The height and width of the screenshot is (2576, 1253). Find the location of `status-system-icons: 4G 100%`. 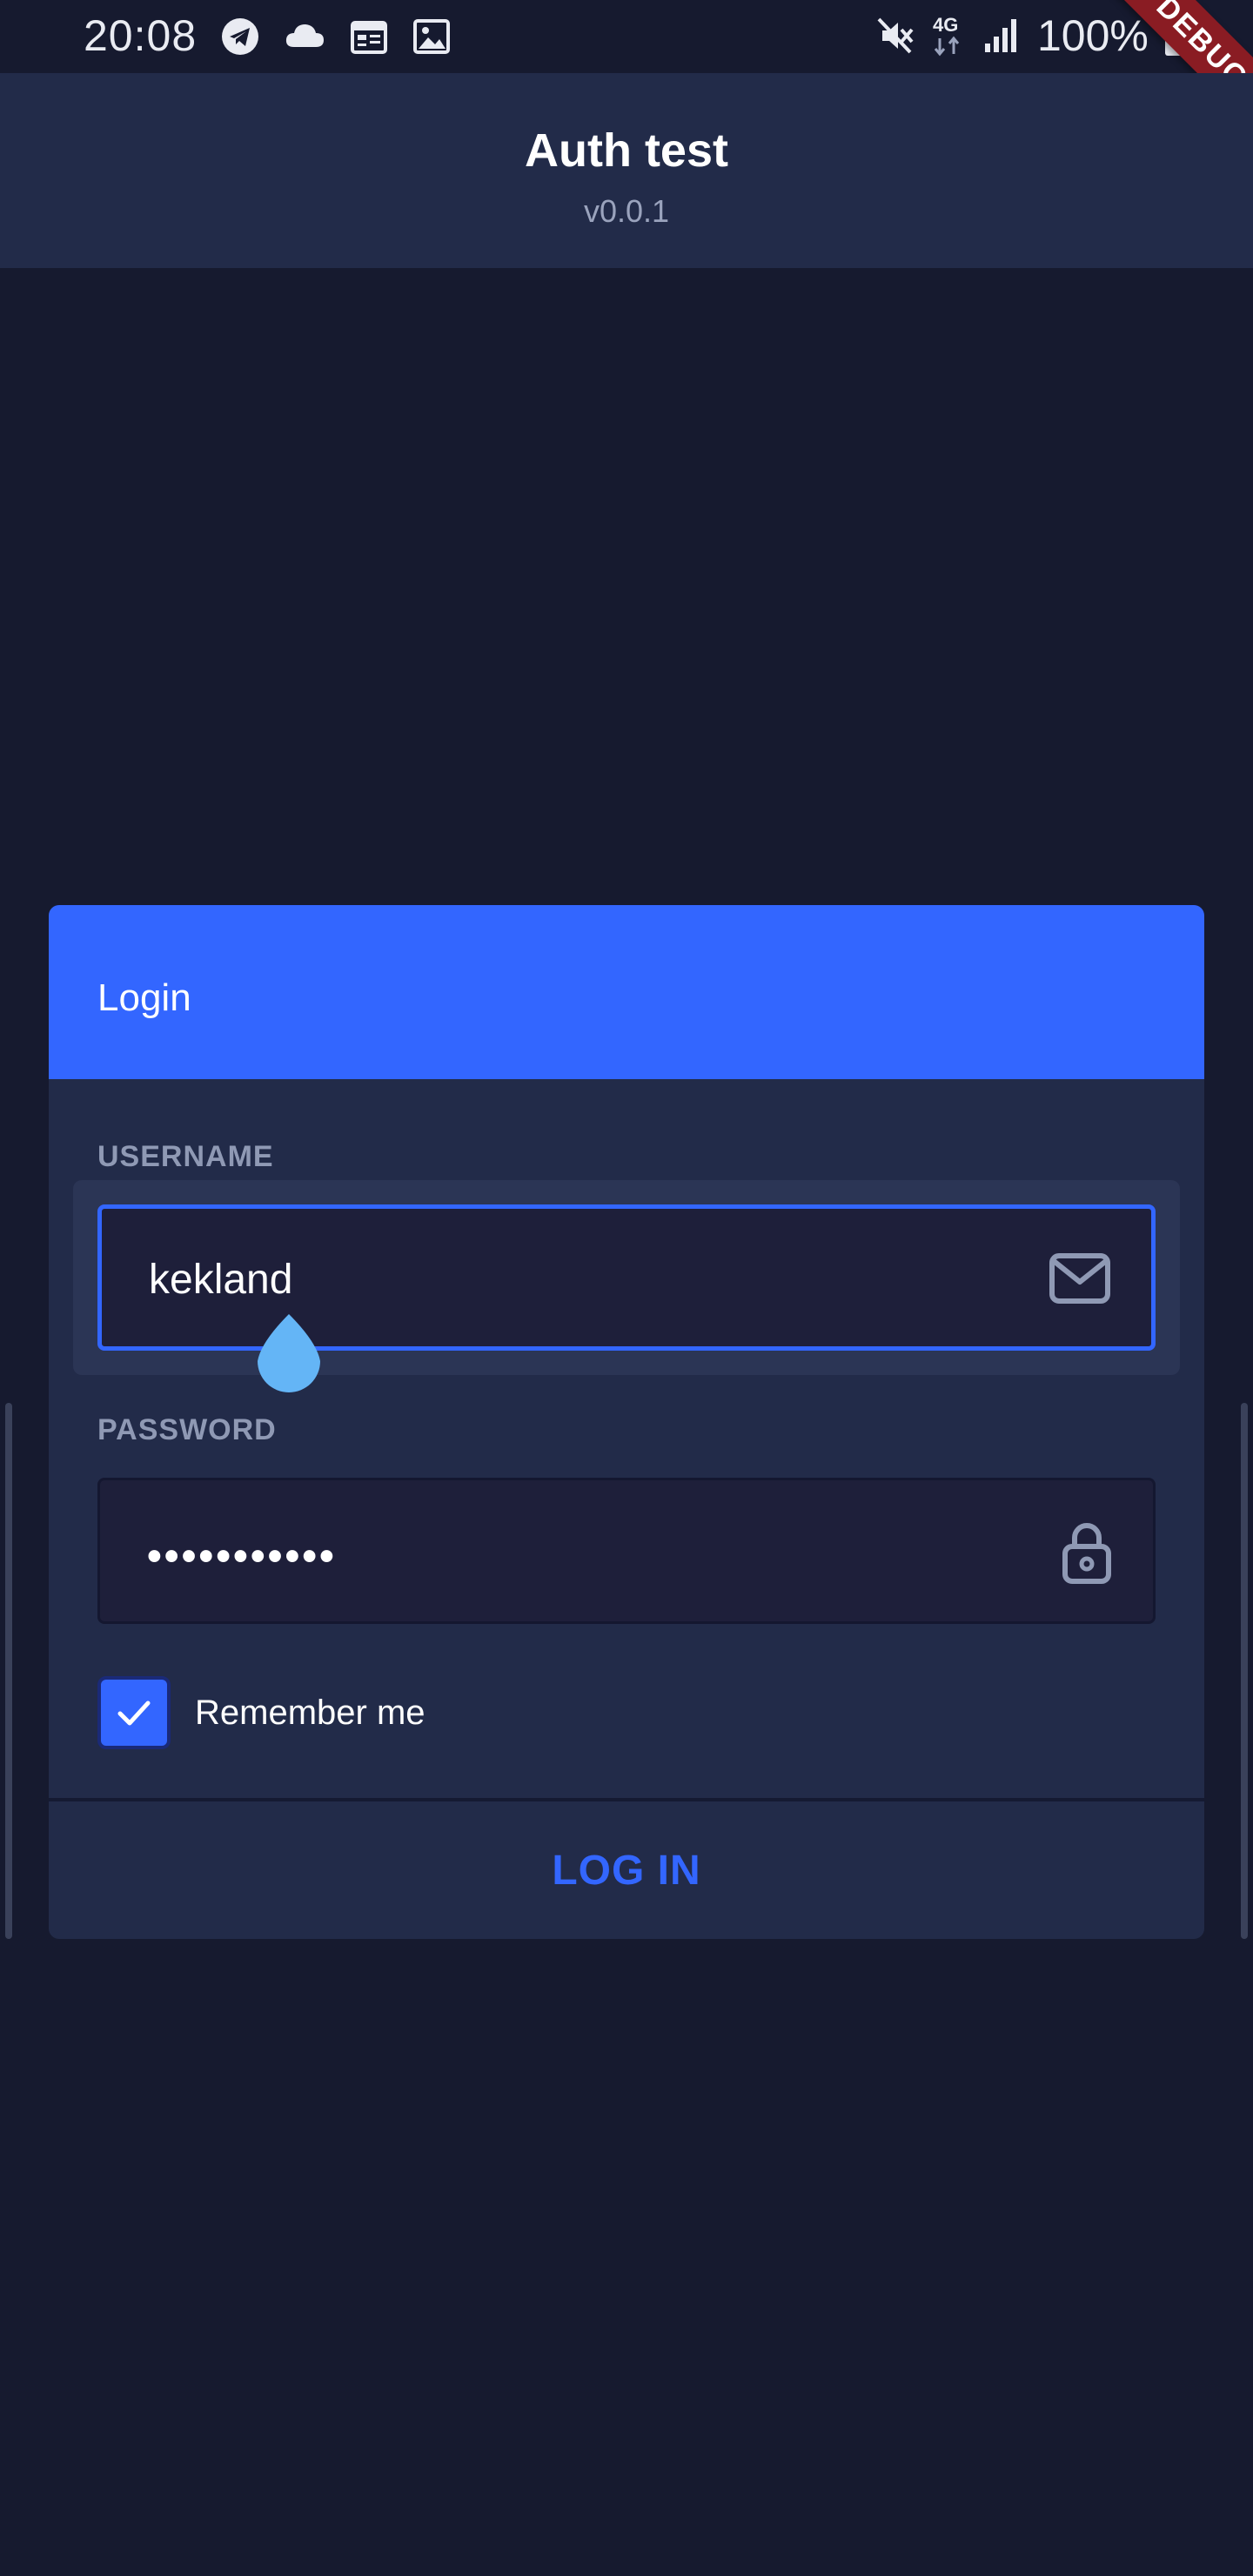

status-system-icons: 4G 100% is located at coordinates (1031, 35).